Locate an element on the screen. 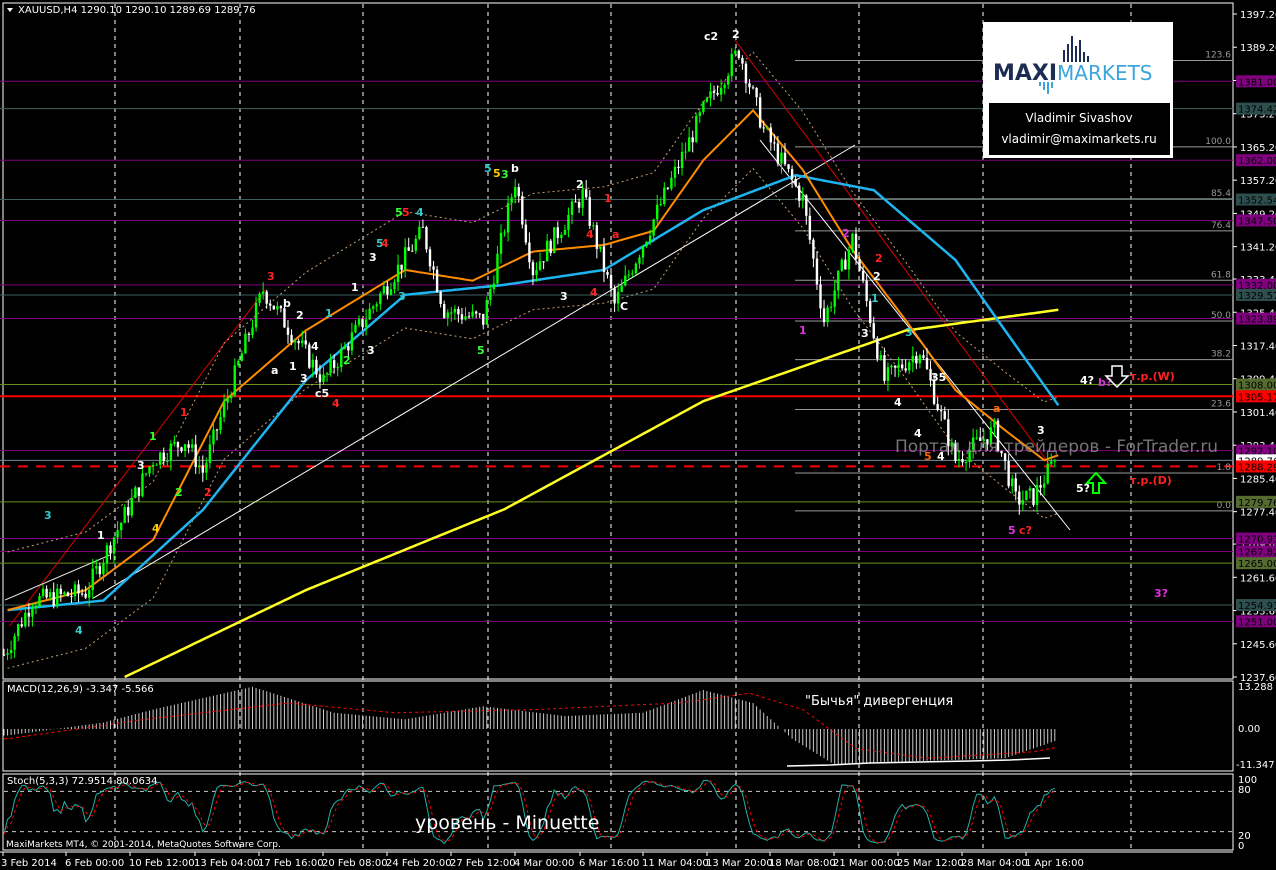 The width and height of the screenshot is (1276, 870). price-tick-label: 1277.40 is located at coordinates (1258, 513).